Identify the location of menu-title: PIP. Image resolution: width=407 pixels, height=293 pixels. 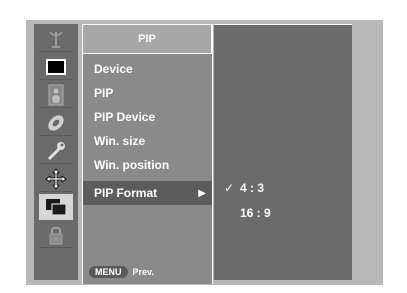
(147, 39).